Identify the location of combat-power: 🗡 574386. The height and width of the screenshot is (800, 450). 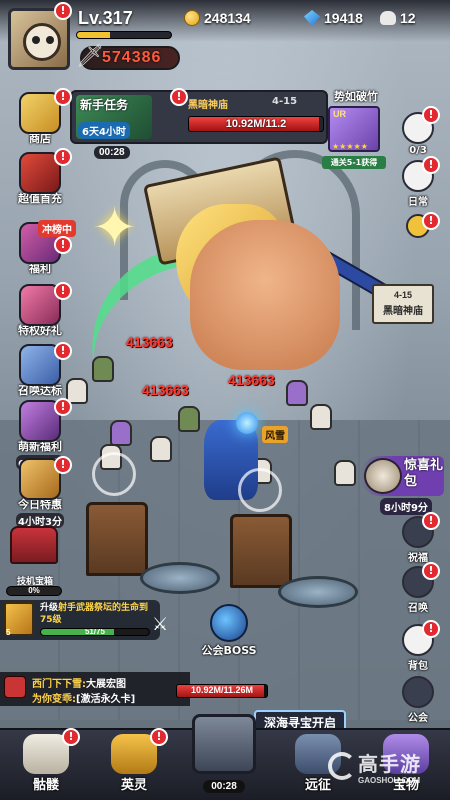
(128, 57).